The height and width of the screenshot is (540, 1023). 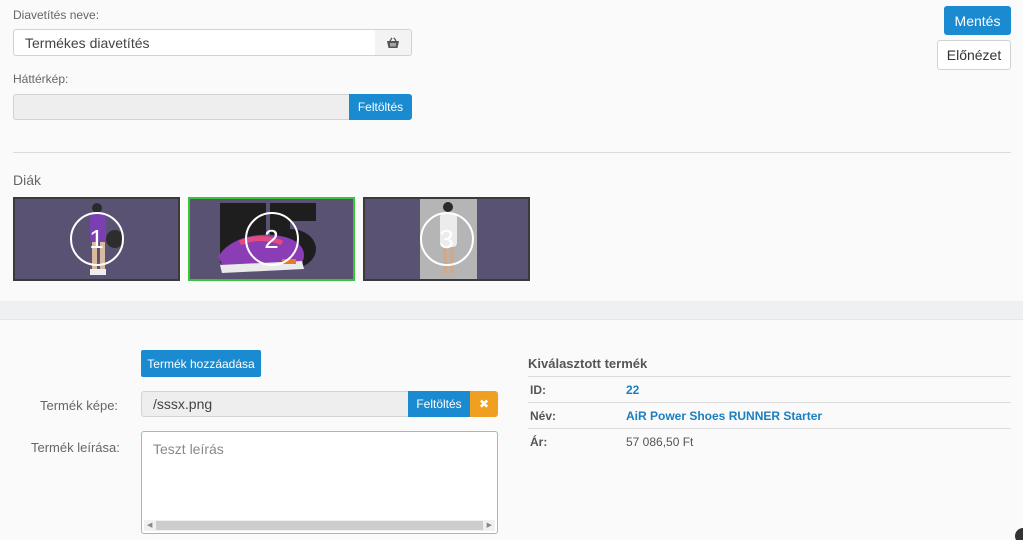 I want to click on add-product-button: Termék hozzáadása, so click(x=201, y=363).